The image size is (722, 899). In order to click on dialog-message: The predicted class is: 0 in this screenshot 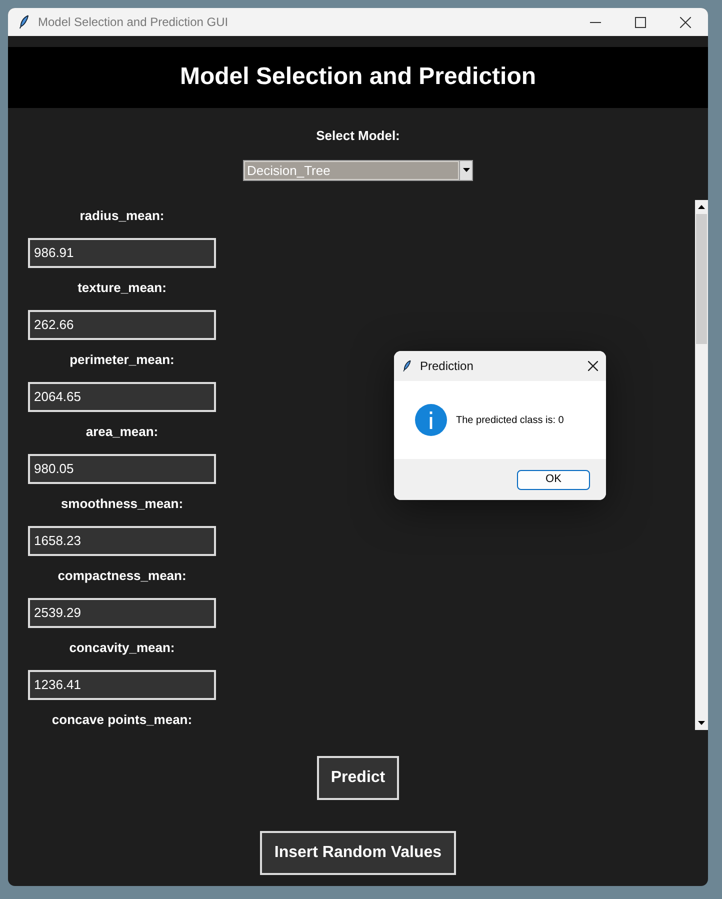, I will do `click(510, 421)`.